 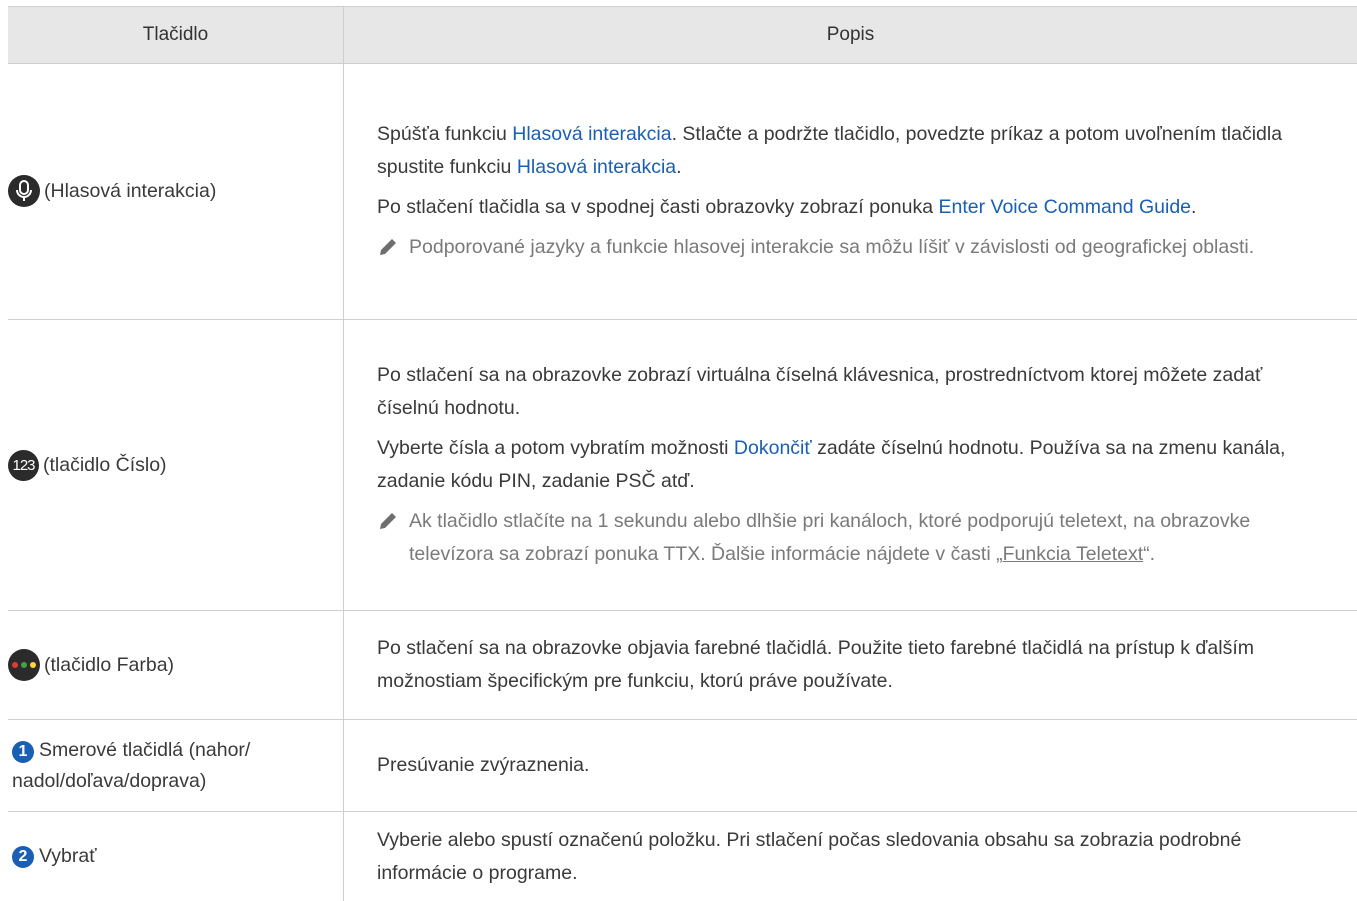 What do you see at coordinates (343, 453) in the screenshot?
I see `column-divider` at bounding box center [343, 453].